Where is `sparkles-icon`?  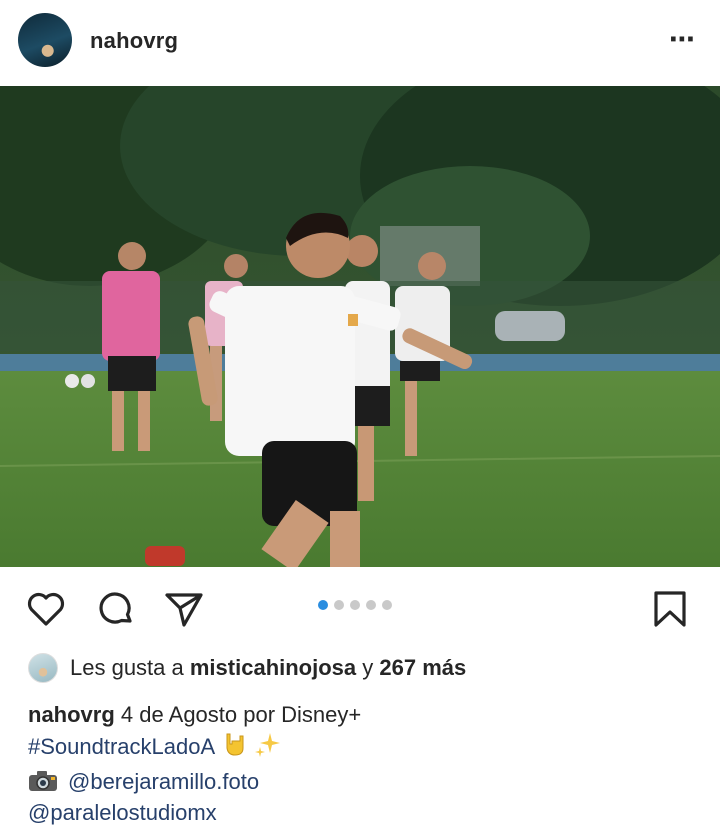
sparkles-icon is located at coordinates (268, 748).